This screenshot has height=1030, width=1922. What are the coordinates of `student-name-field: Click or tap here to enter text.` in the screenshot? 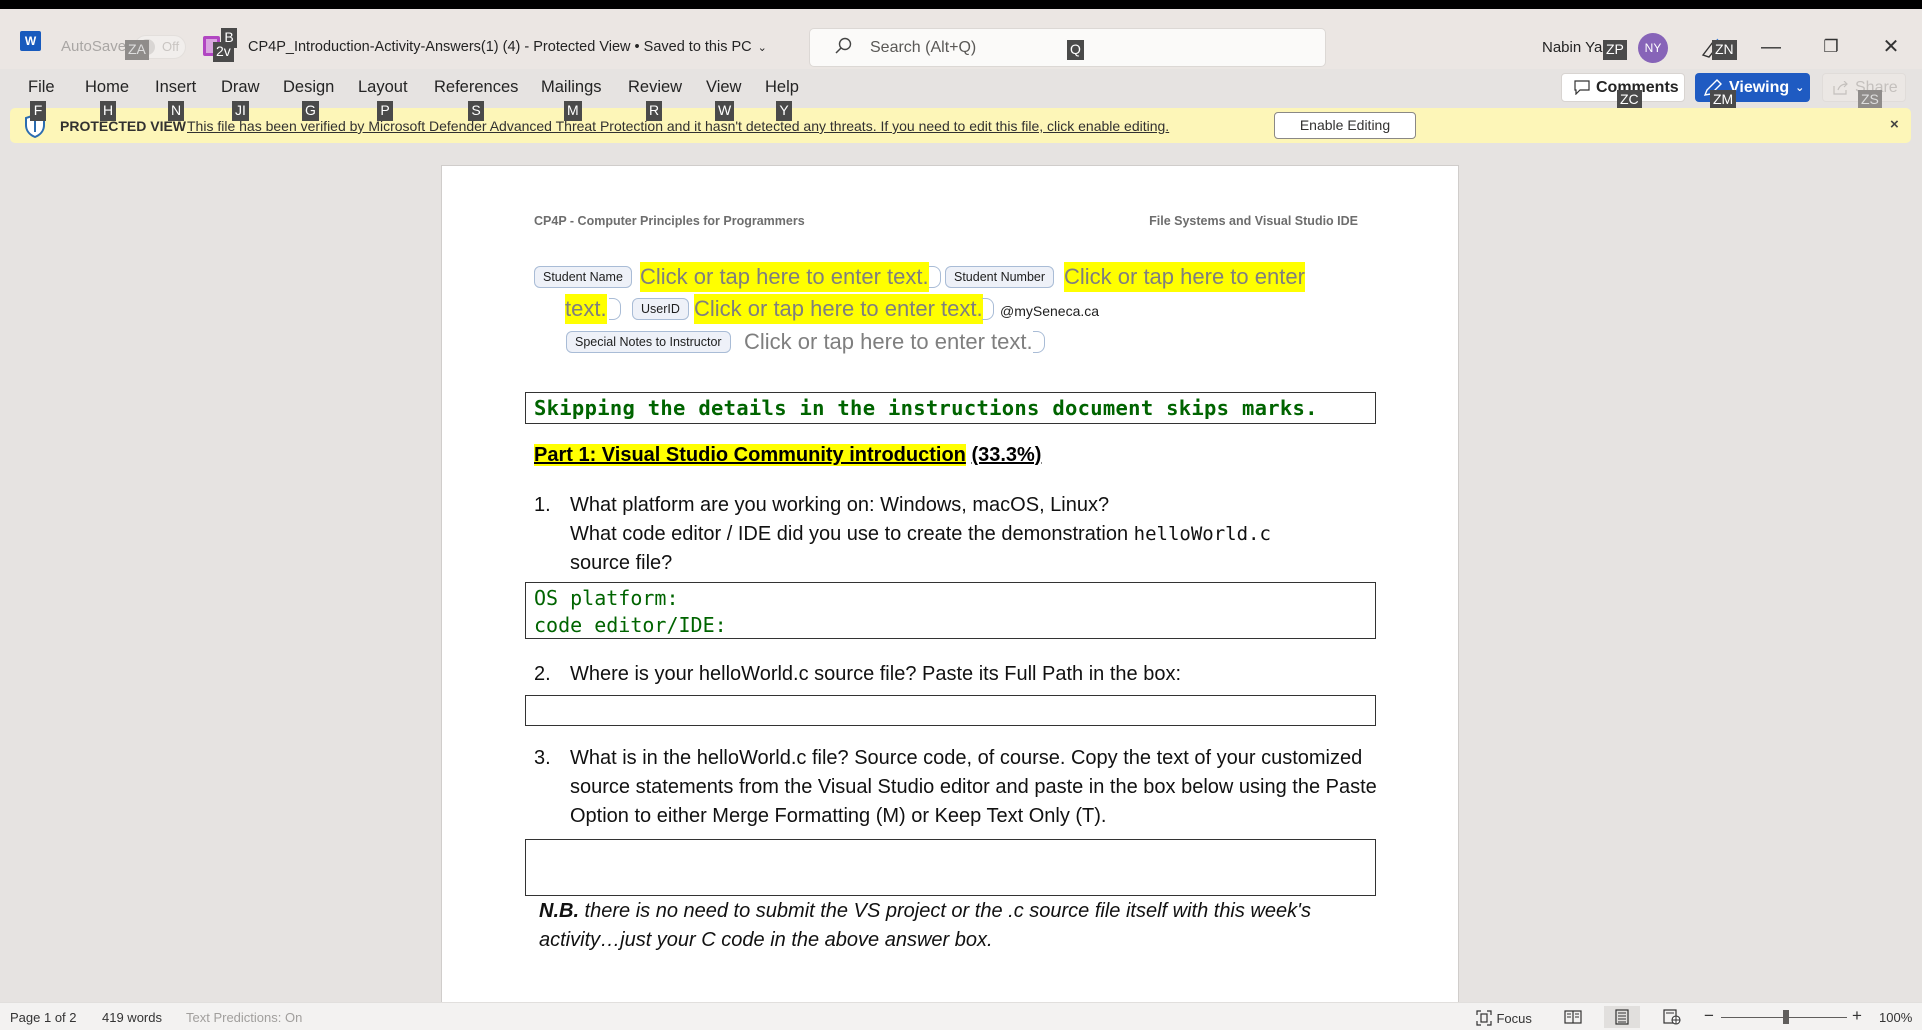 It's located at (784, 277).